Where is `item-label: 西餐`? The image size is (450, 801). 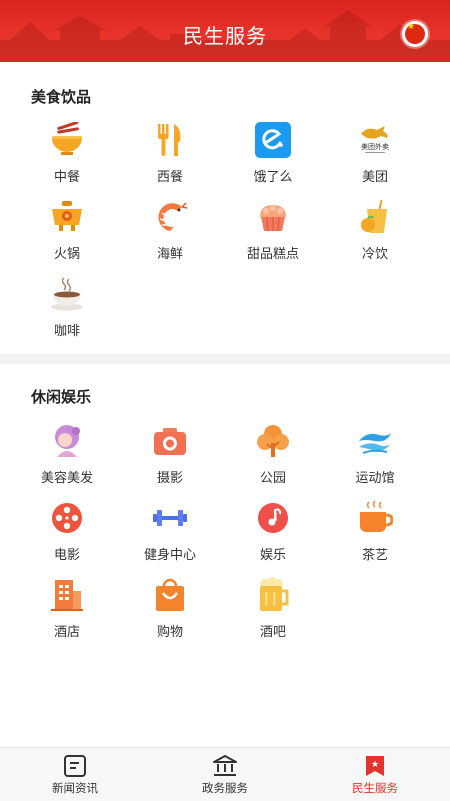
item-label: 西餐 is located at coordinates (169, 177).